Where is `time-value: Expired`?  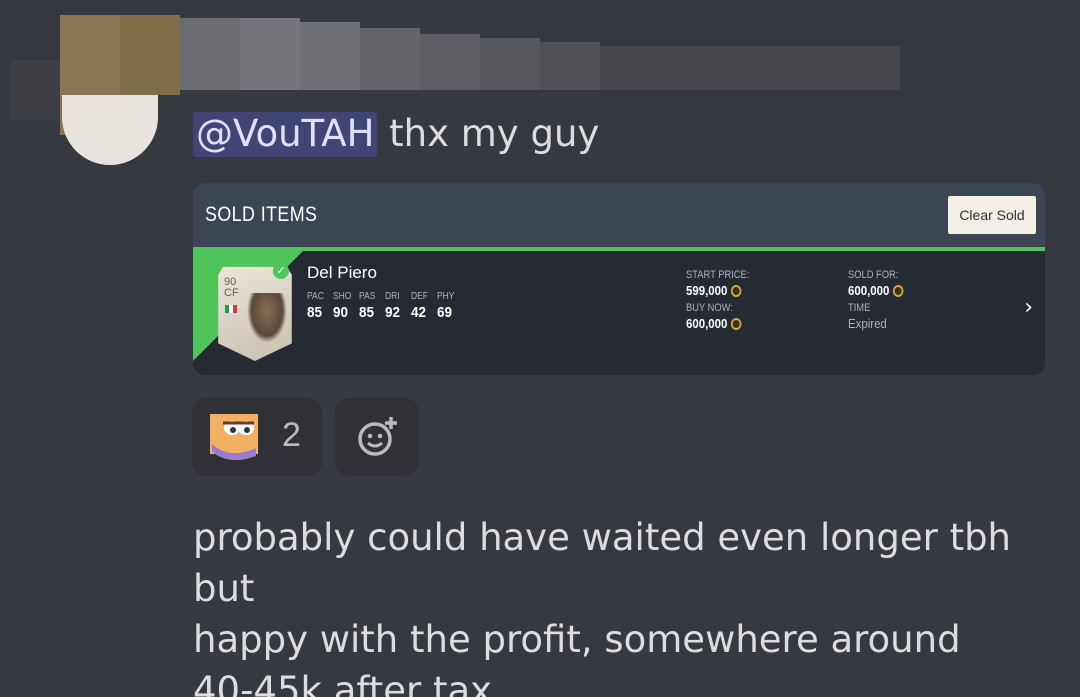 time-value: Expired is located at coordinates (867, 323).